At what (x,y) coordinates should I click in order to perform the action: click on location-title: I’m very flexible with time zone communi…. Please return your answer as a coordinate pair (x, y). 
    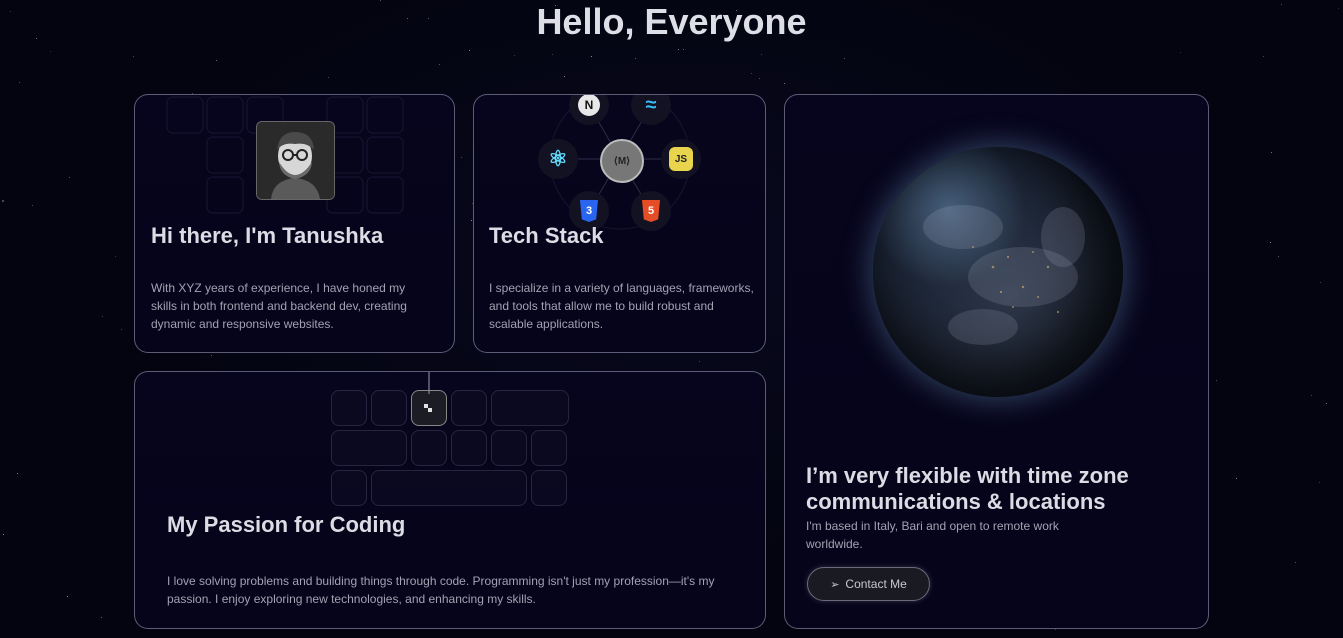
    Looking at the image, I should click on (967, 488).